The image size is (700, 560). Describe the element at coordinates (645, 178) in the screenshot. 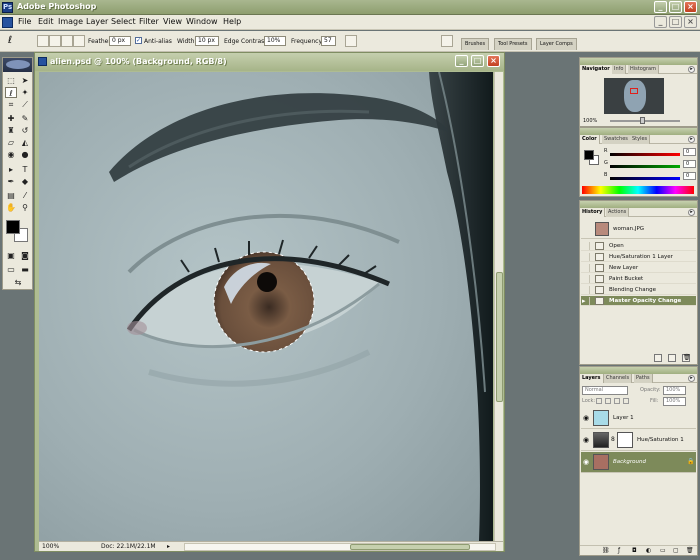

I see `b-slider` at that location.